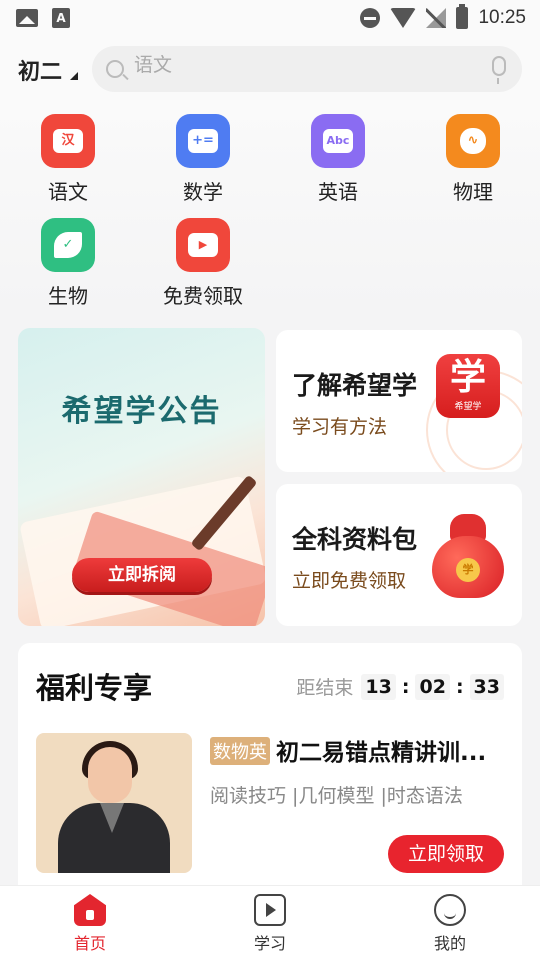  I want to click on play-folder-icon: ▶, so click(203, 245).